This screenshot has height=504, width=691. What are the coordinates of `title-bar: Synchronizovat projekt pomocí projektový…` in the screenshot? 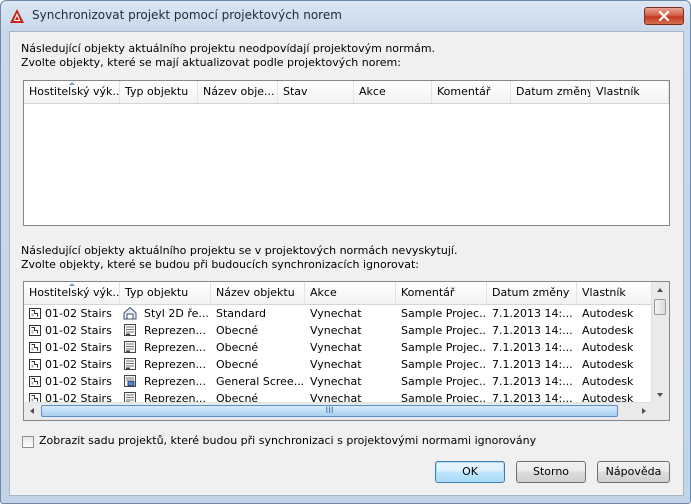 It's located at (345, 16).